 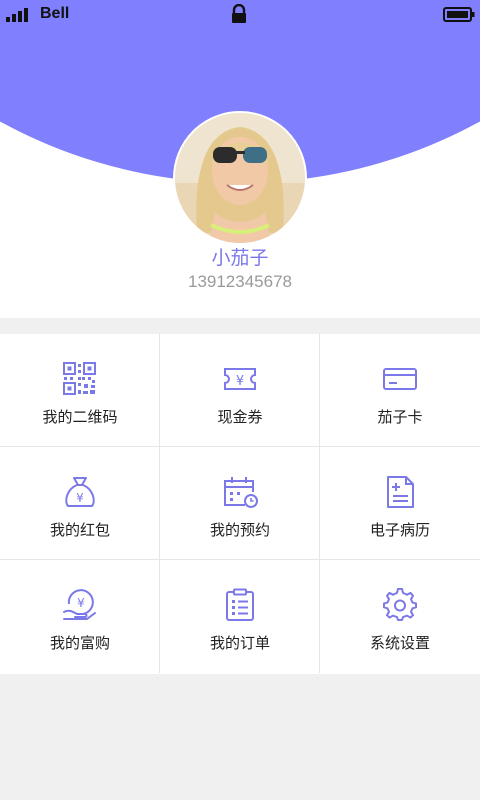 I want to click on money-bag-icon: ¥, so click(x=80, y=492).